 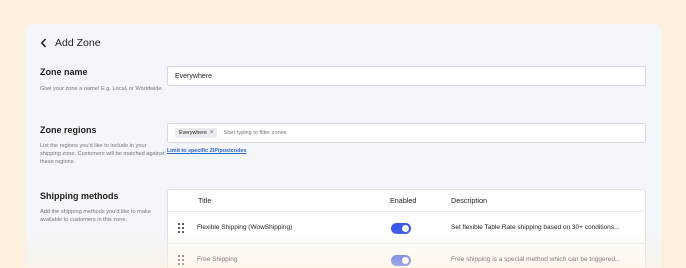 What do you see at coordinates (255, 133) in the screenshot?
I see `region-search-placeholder: Start typing to filter zones` at bounding box center [255, 133].